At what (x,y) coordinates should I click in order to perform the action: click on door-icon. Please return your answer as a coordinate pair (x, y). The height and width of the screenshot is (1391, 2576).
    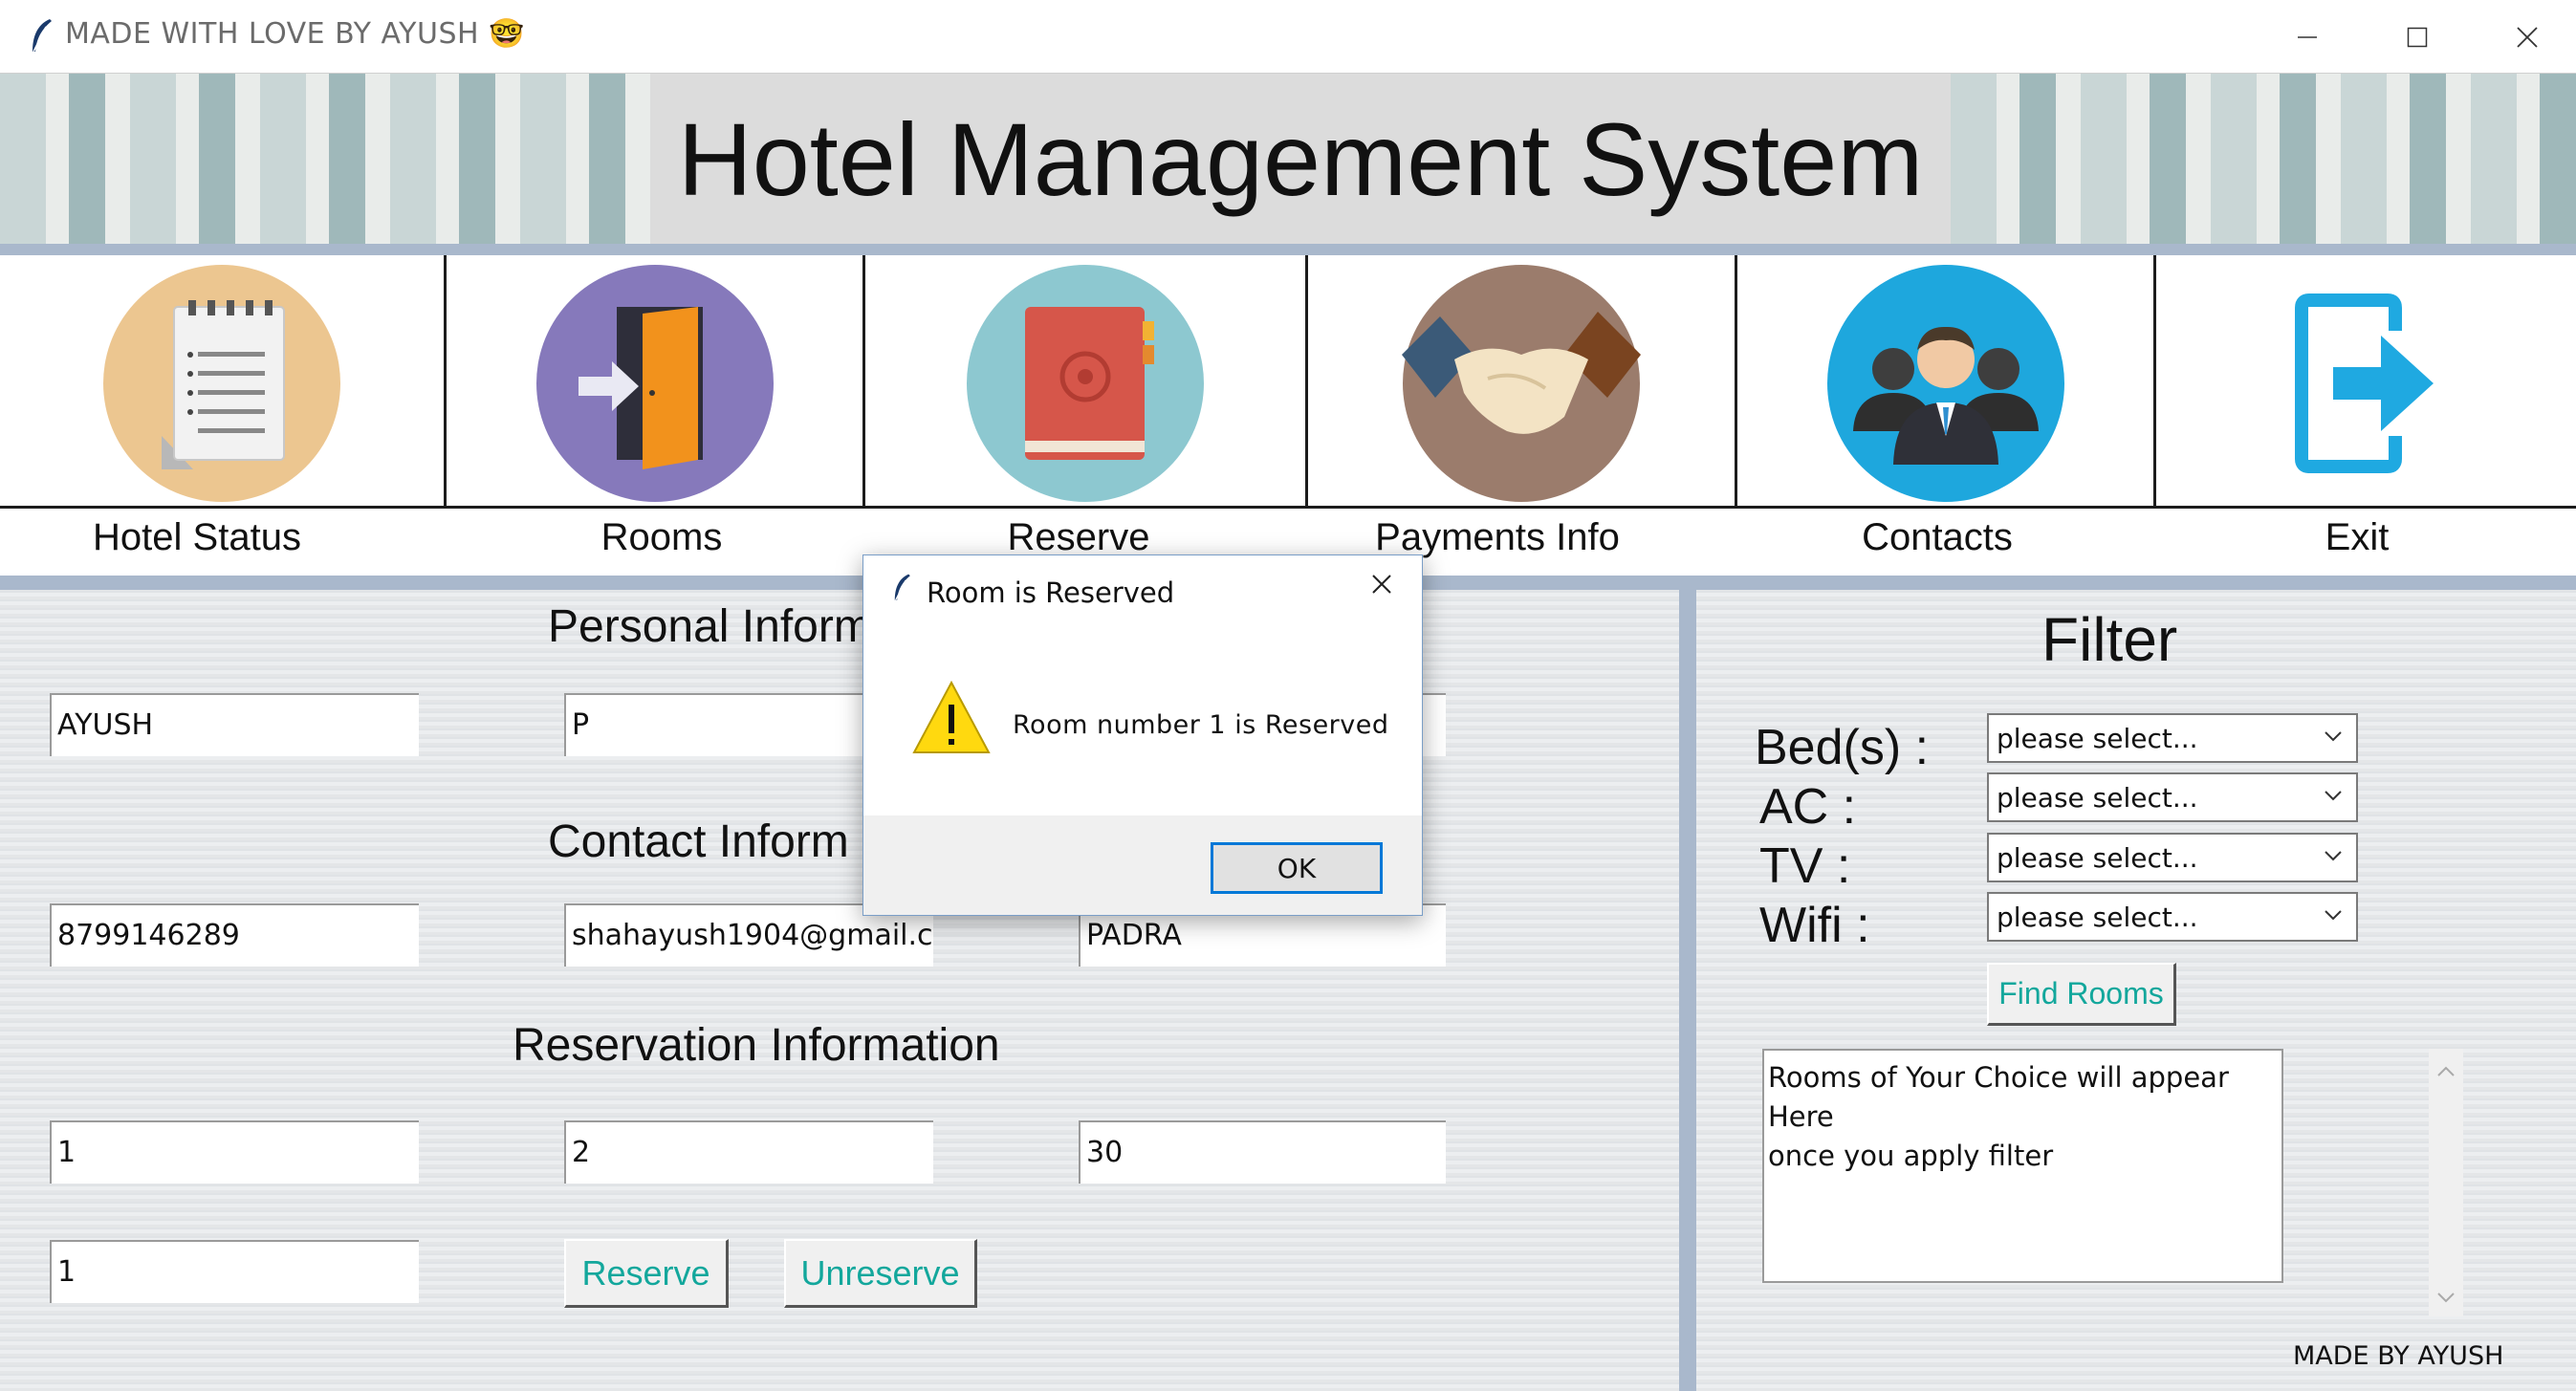
    Looking at the image, I should click on (654, 383).